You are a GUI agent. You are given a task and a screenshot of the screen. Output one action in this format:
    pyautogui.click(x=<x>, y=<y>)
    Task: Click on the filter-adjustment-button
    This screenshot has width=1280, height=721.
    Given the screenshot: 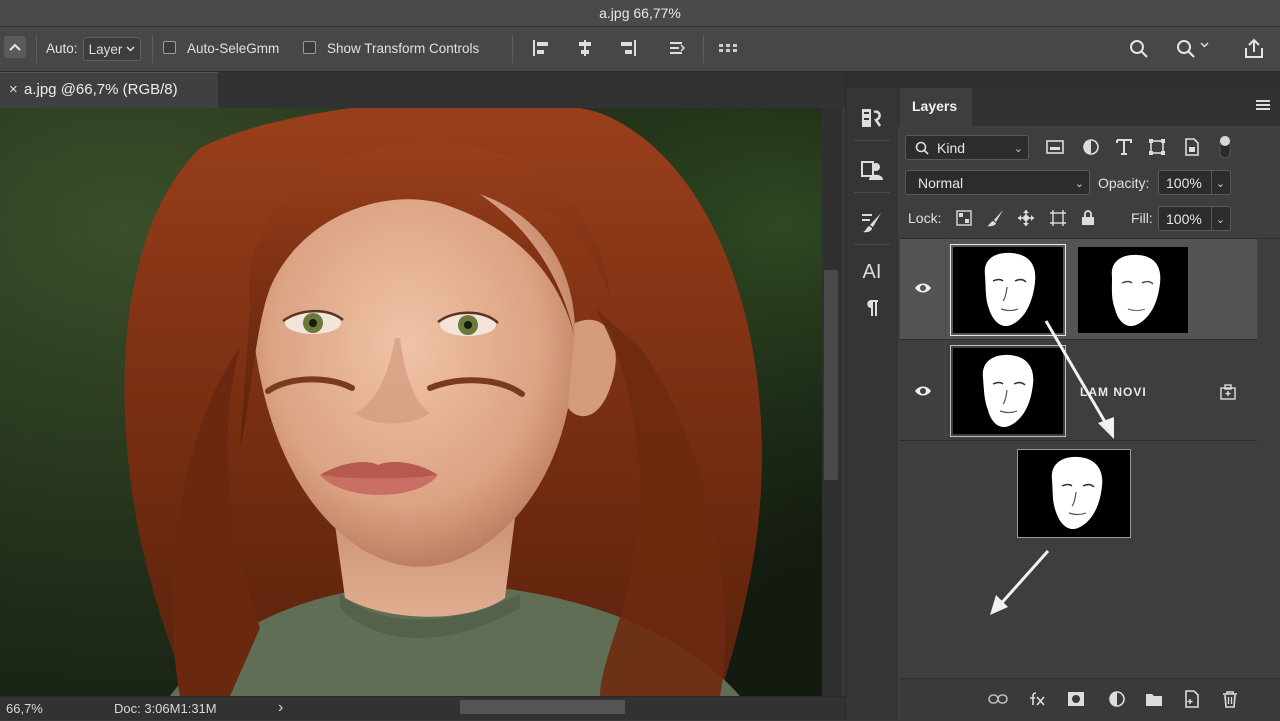 What is the action you would take?
    pyautogui.click(x=1091, y=147)
    